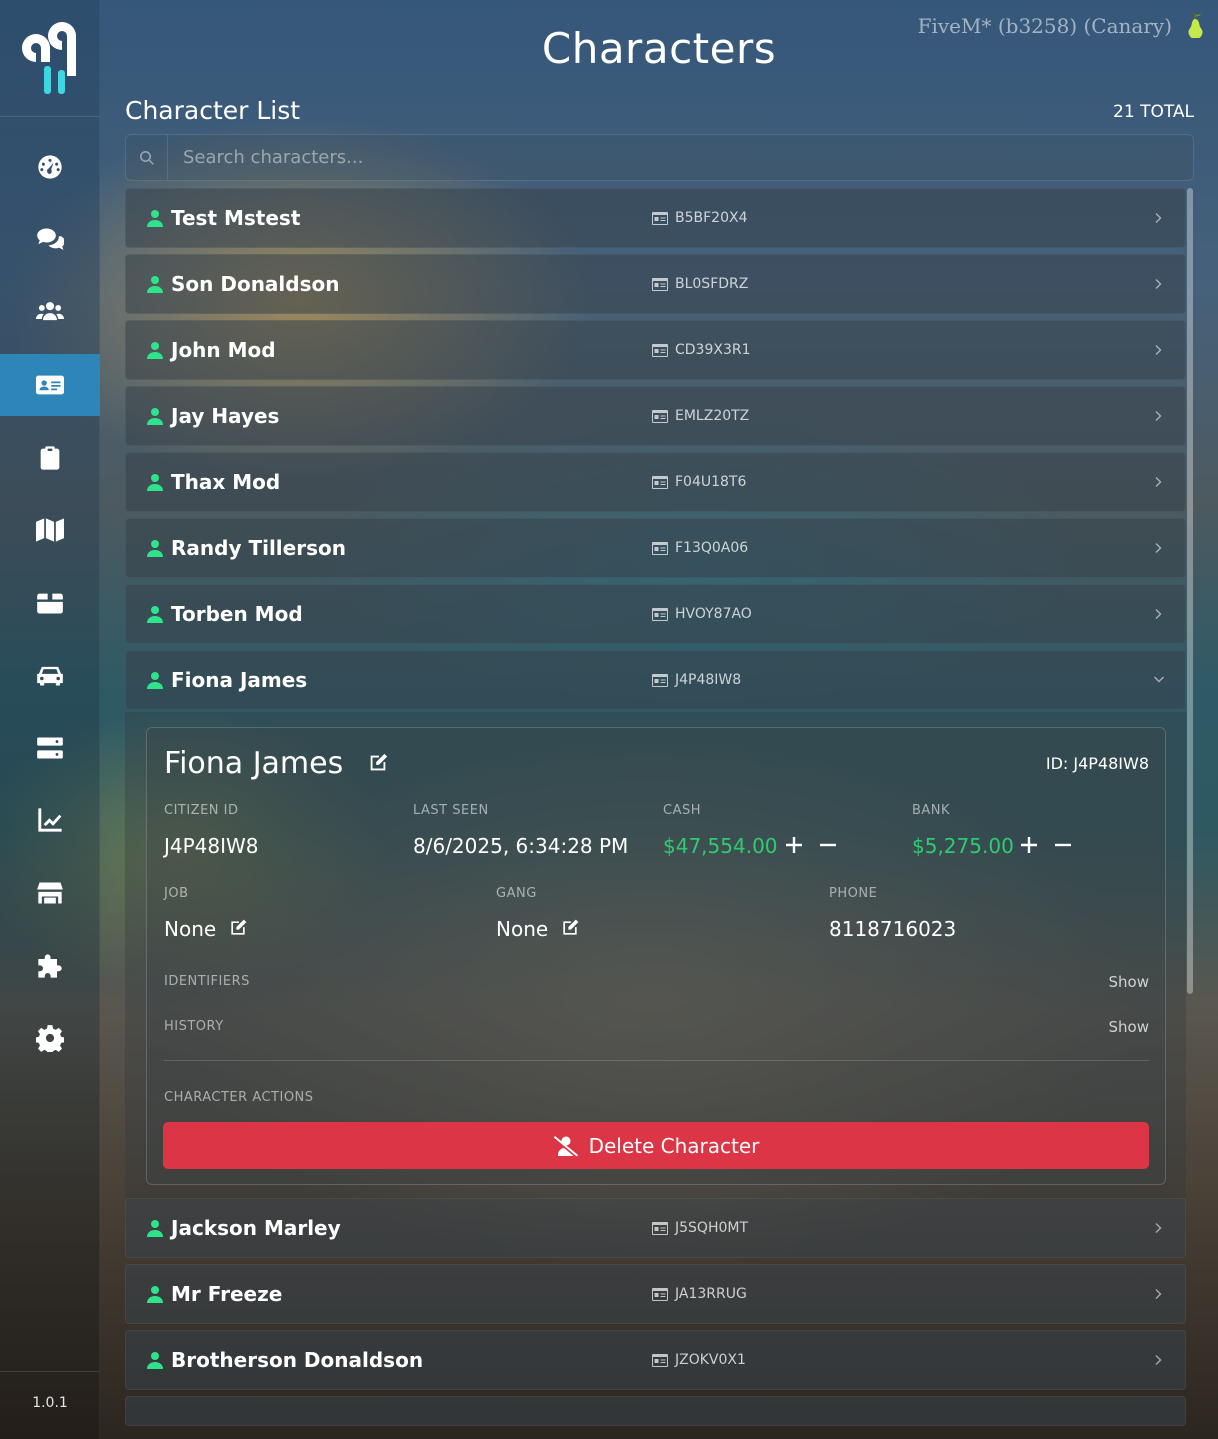 This screenshot has height=1439, width=1218. I want to click on sidebar-item-server, so click(50, 748).